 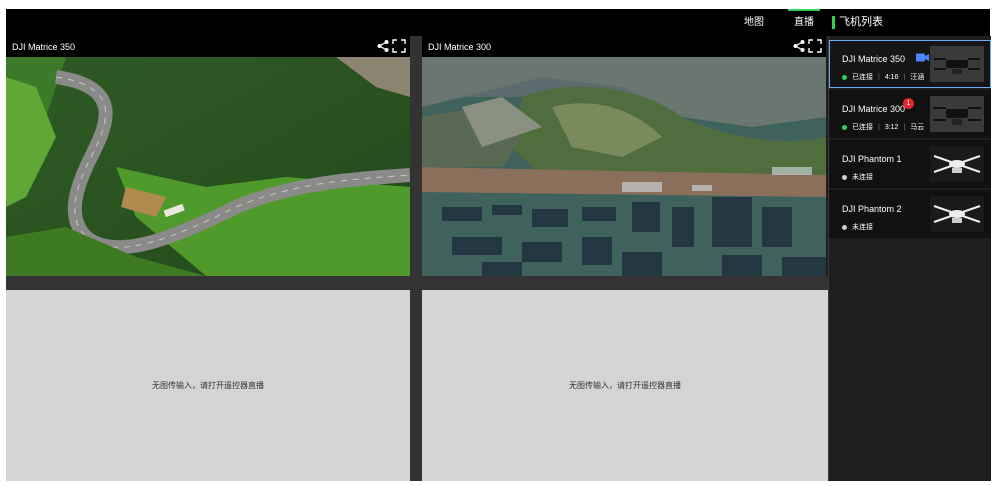 I want to click on device-name: DJI Matrice 350, so click(x=874, y=59).